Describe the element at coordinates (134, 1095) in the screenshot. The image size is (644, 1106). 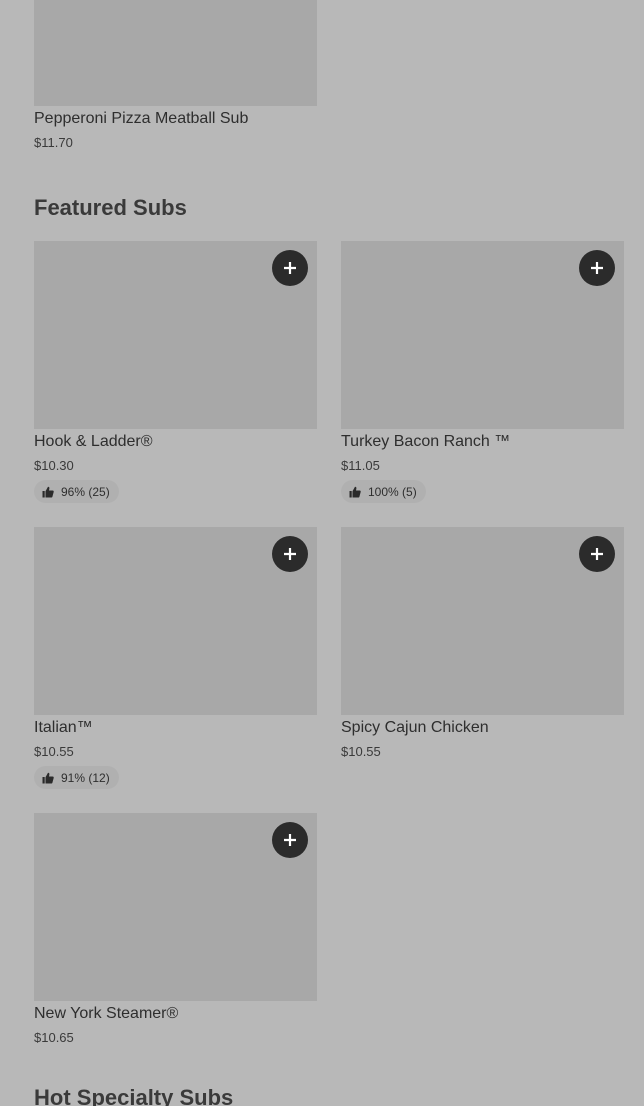
I see `section-title-hot-specialty-subs: Hot Specialty Subs` at that location.